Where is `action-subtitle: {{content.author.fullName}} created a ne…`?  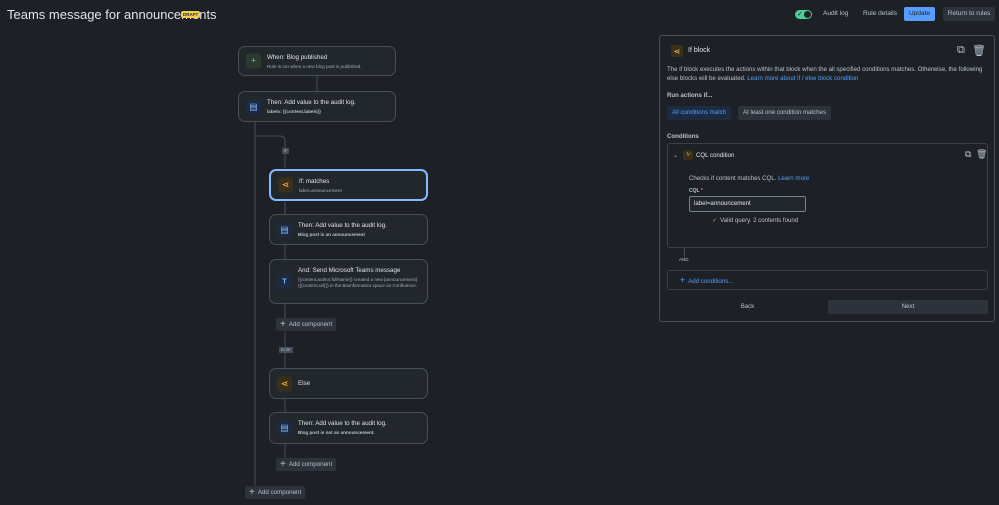
action-subtitle: {{content.author.fullName}} created a ne… is located at coordinates (358, 282).